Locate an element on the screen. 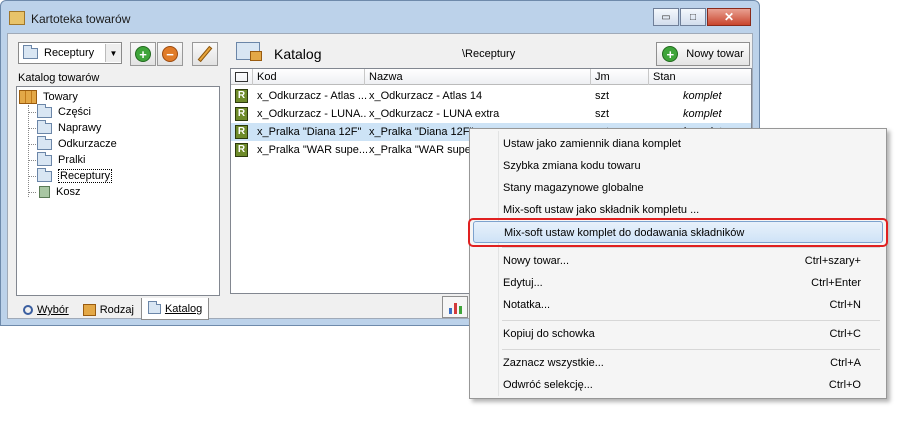 The height and width of the screenshot is (430, 913). menu-item-shortcut: Ctrl+N is located at coordinates (845, 305).